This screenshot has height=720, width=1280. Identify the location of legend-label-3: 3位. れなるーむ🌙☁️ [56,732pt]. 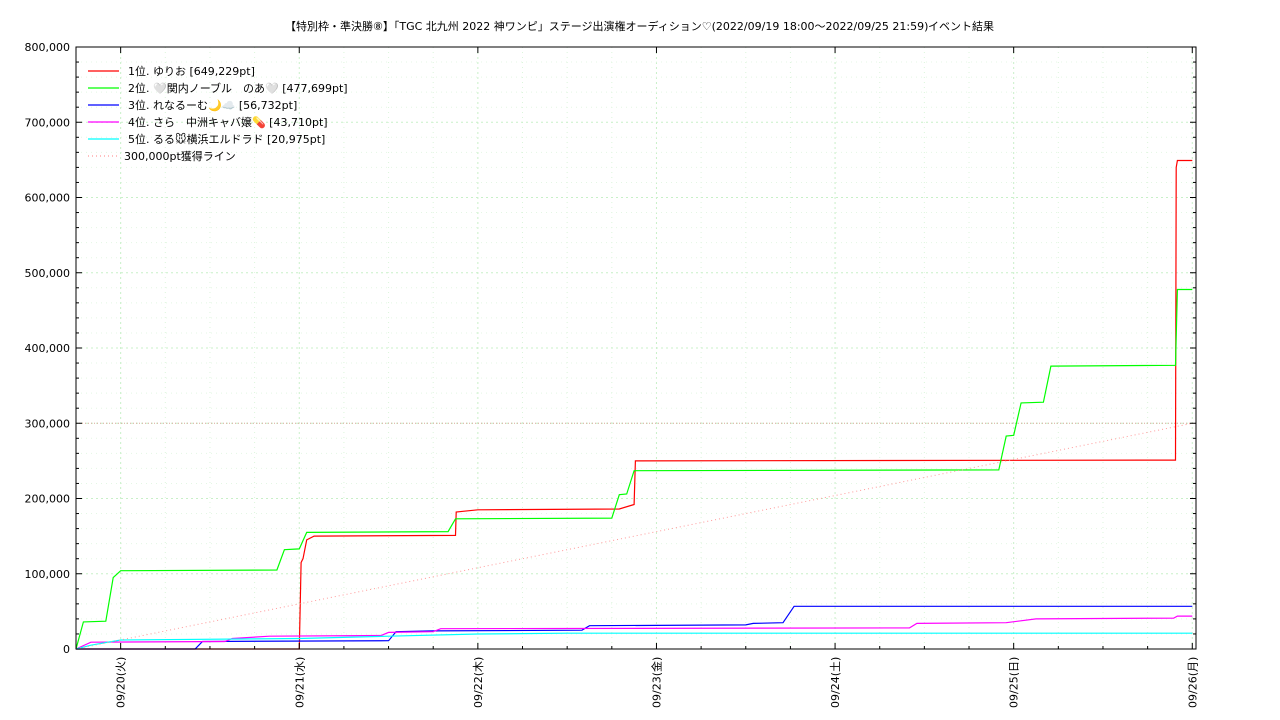
(212, 105).